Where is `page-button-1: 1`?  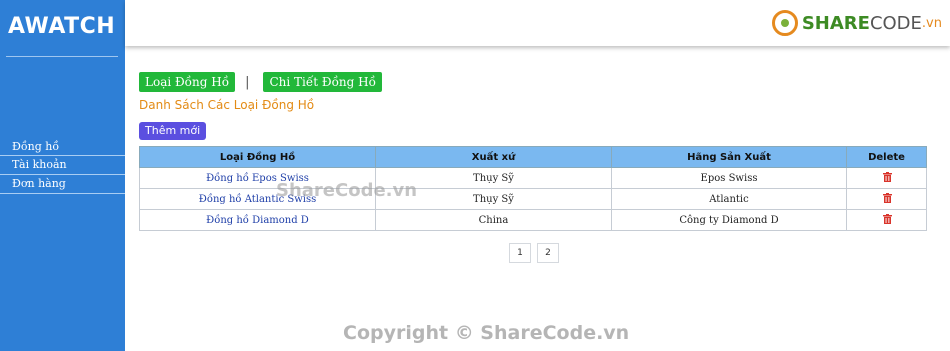
page-button-1: 1 is located at coordinates (520, 253).